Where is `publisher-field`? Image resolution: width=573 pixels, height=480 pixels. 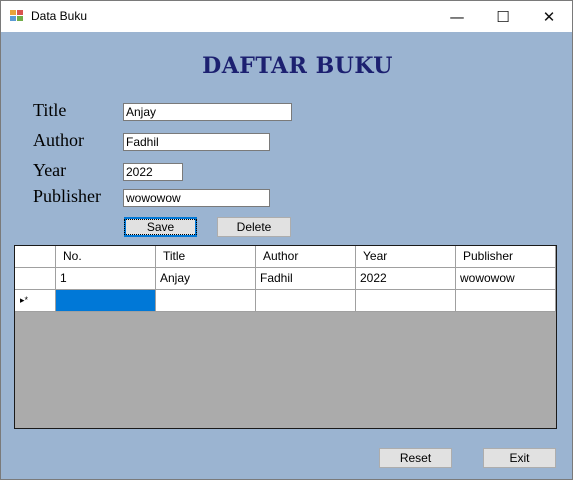
publisher-field is located at coordinates (196, 198).